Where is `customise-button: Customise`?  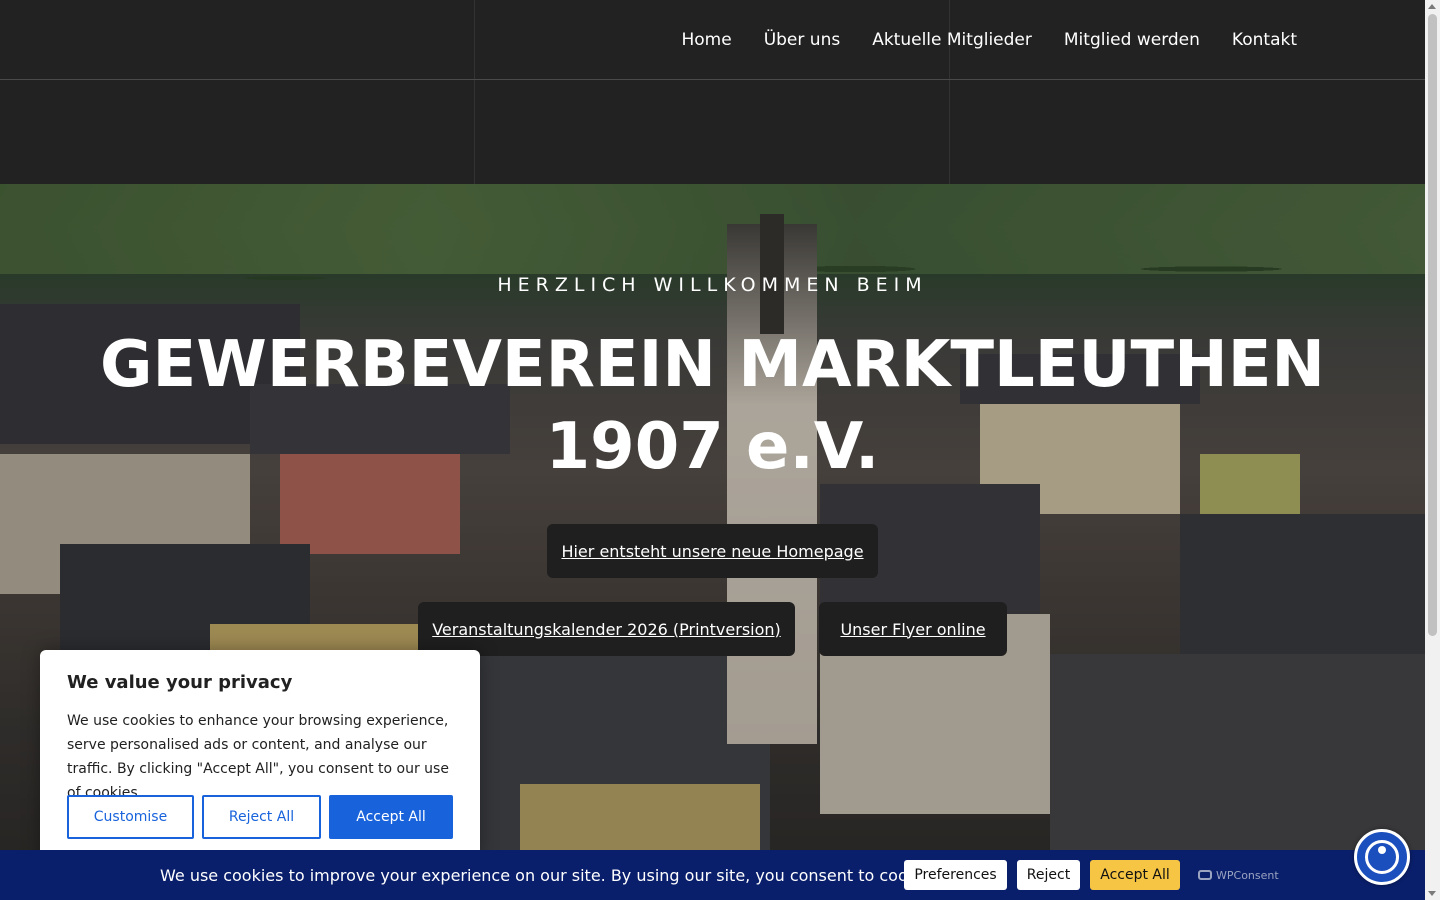 customise-button: Customise is located at coordinates (130, 817).